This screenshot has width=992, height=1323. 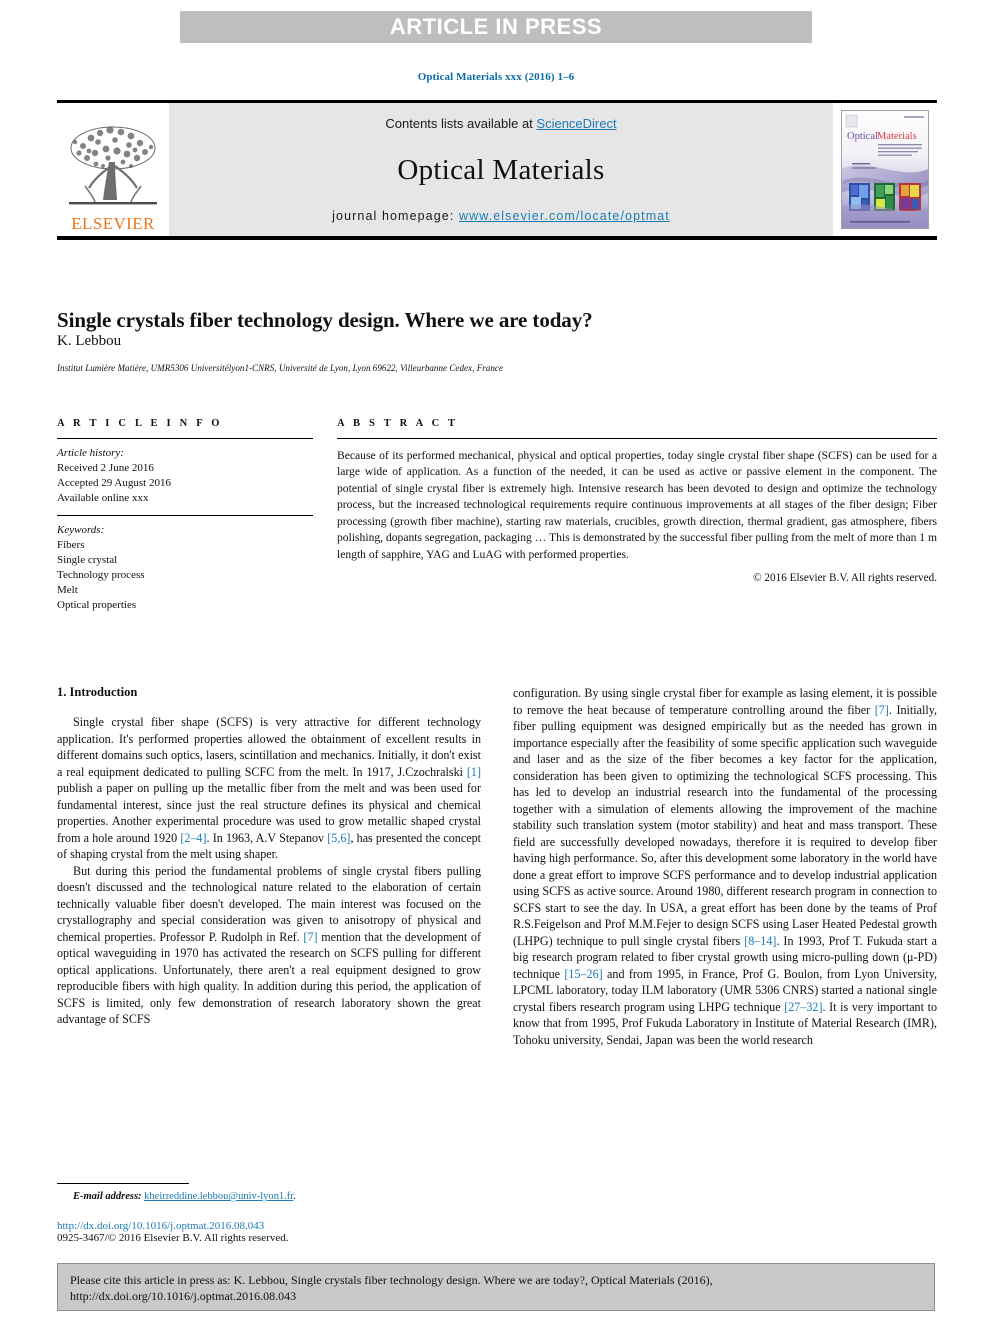 I want to click on svg-text: Optical, so click(x=862, y=136).